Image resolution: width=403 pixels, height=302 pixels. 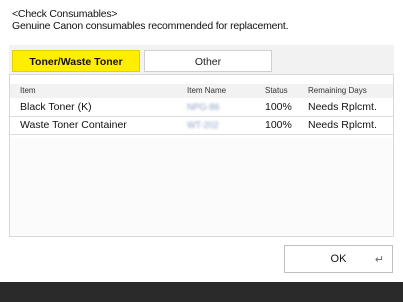 I want to click on ok-button: OK ↵, so click(x=338, y=259).